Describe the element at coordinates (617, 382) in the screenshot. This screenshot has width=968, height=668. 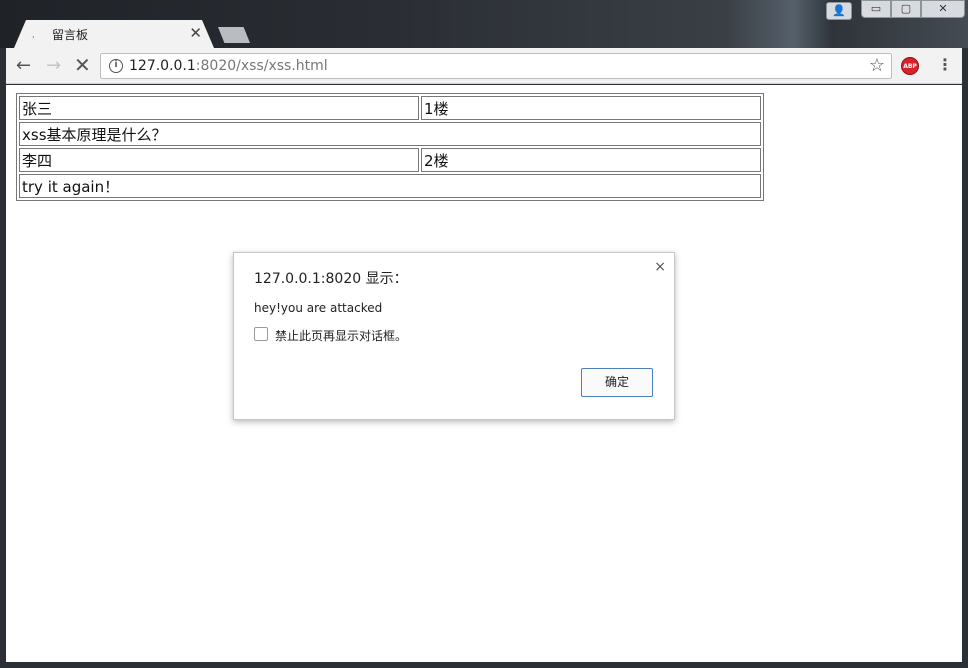
I see `ok-button: 确定` at that location.